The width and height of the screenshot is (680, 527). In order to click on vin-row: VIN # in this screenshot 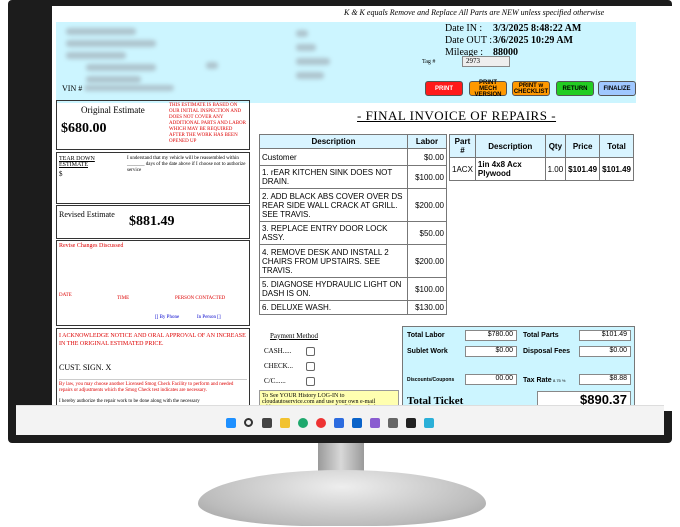, I will do `click(118, 88)`.